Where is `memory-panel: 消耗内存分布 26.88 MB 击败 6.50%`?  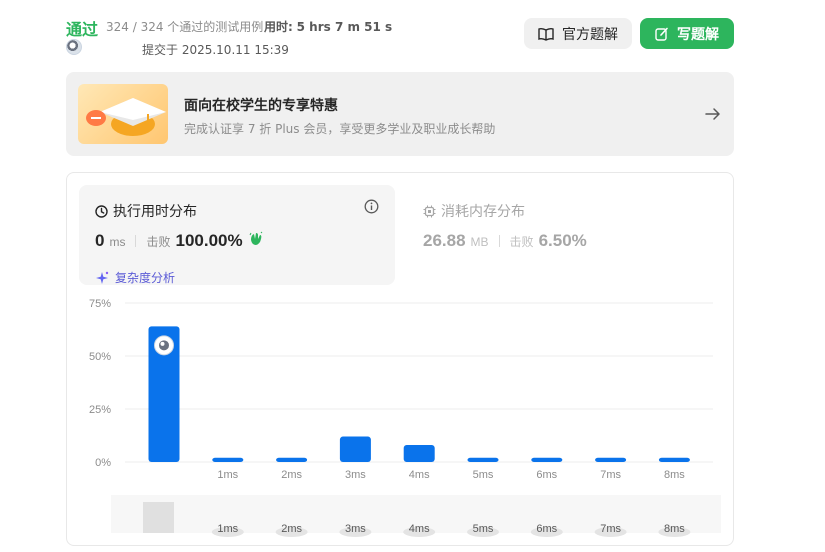
memory-panel: 消耗内存分布 26.88 MB 击败 6.50% is located at coordinates (565, 235).